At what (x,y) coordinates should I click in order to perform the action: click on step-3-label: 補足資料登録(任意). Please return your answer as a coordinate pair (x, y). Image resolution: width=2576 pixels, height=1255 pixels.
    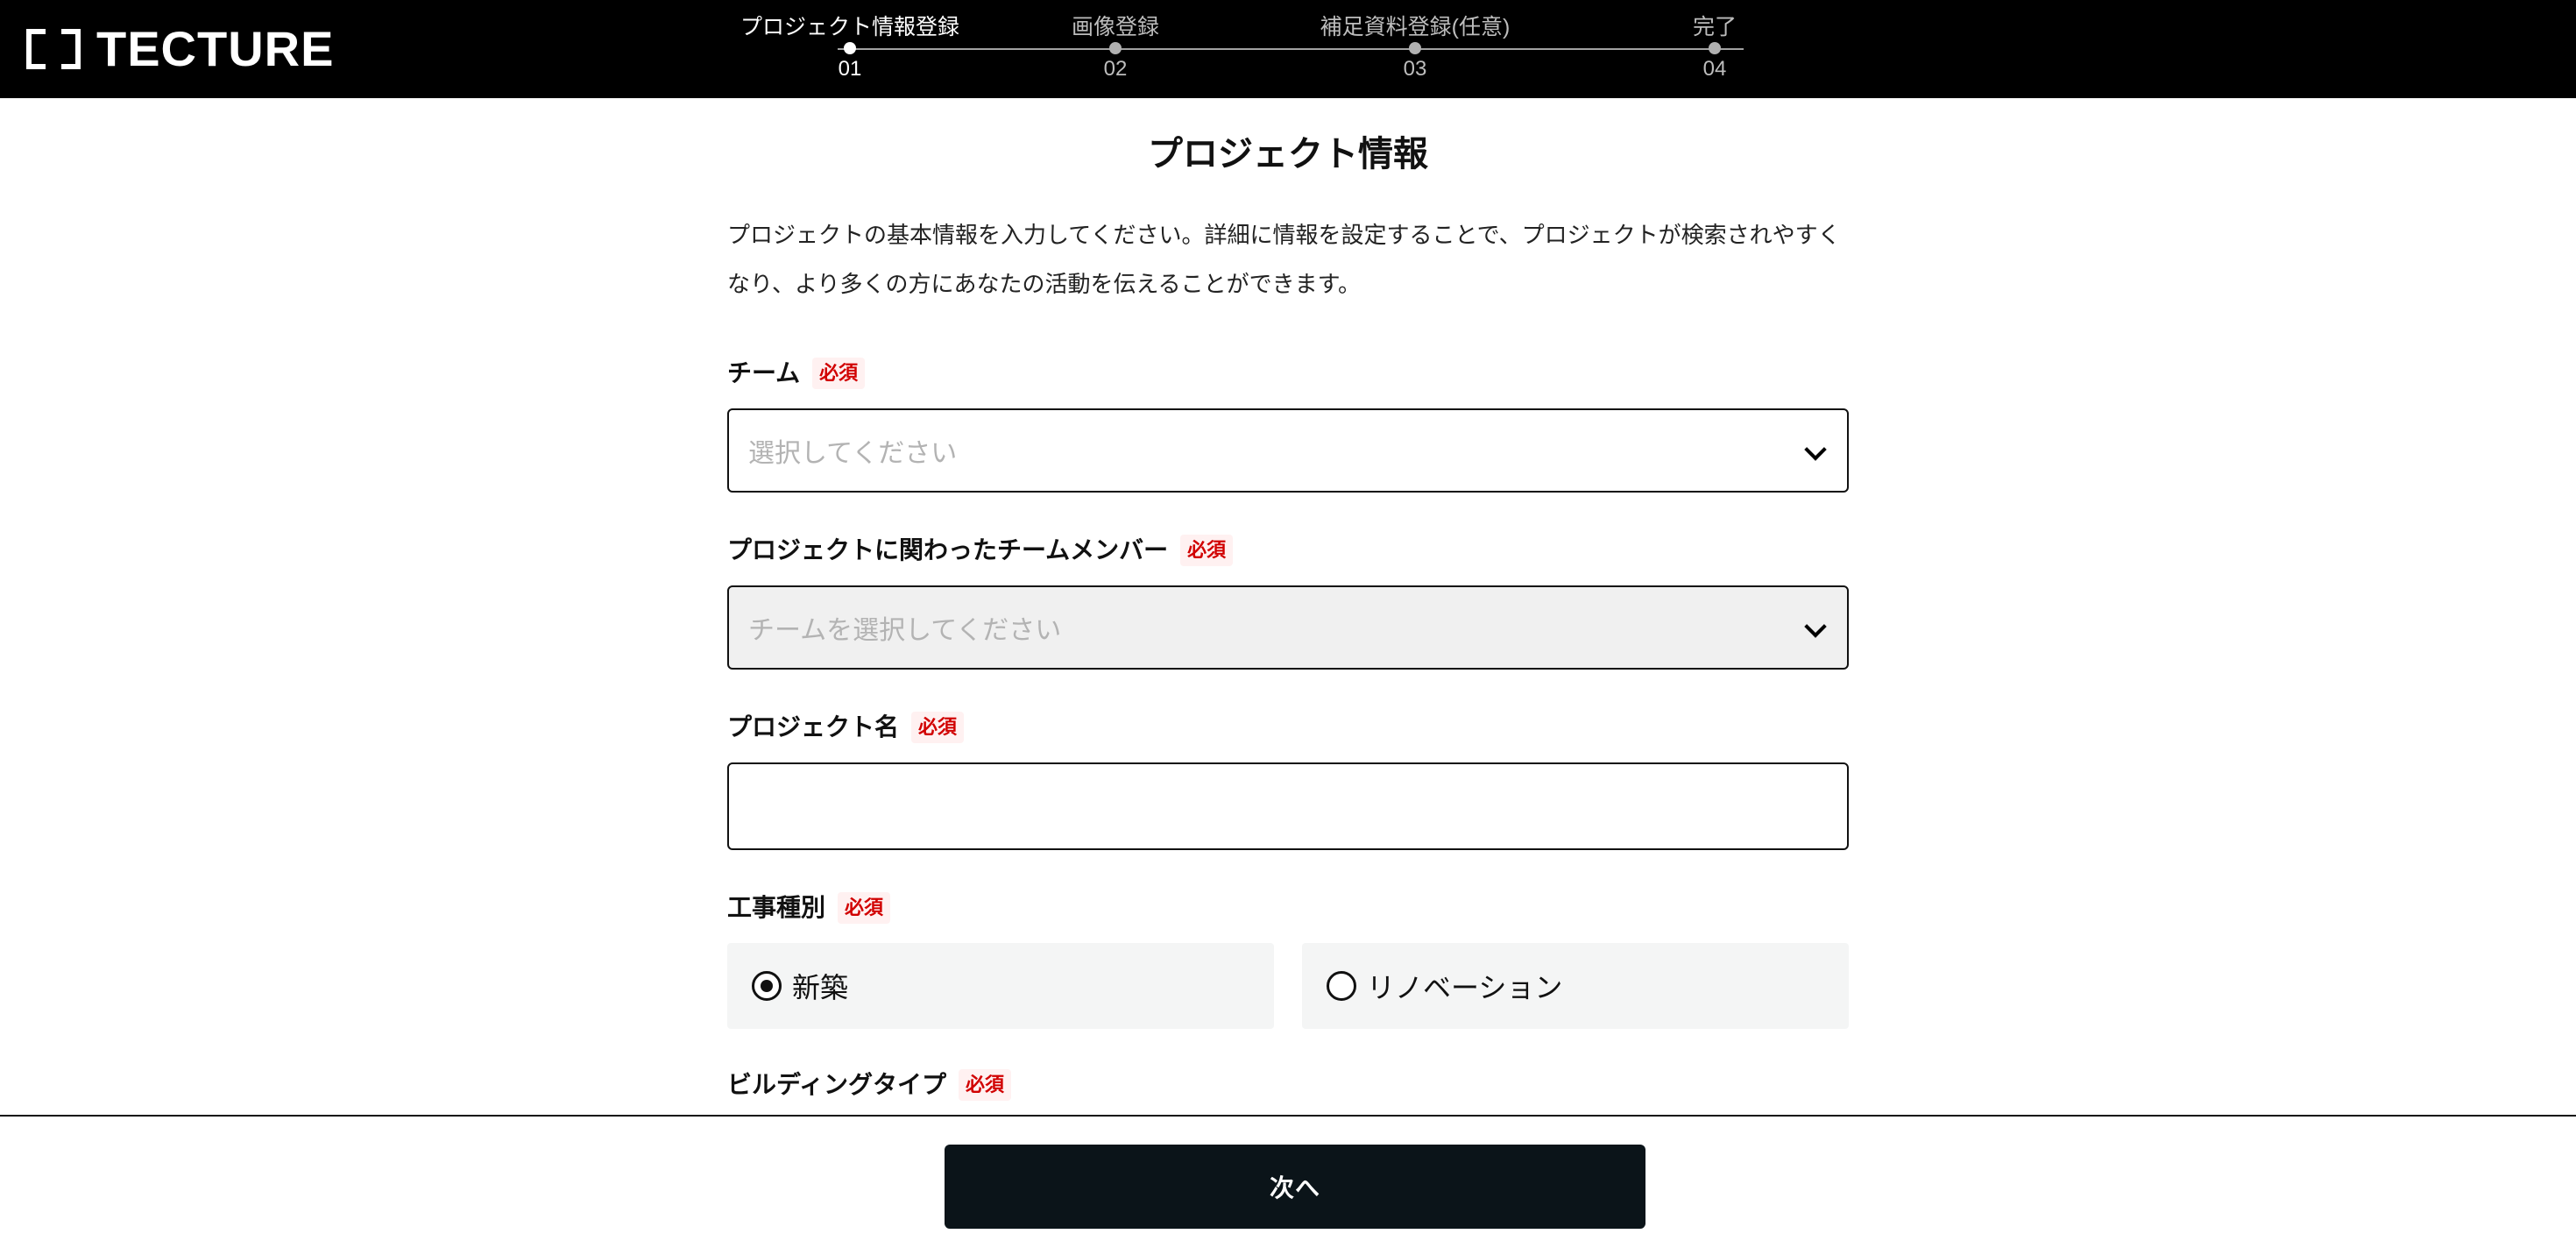
    Looking at the image, I should click on (1415, 27).